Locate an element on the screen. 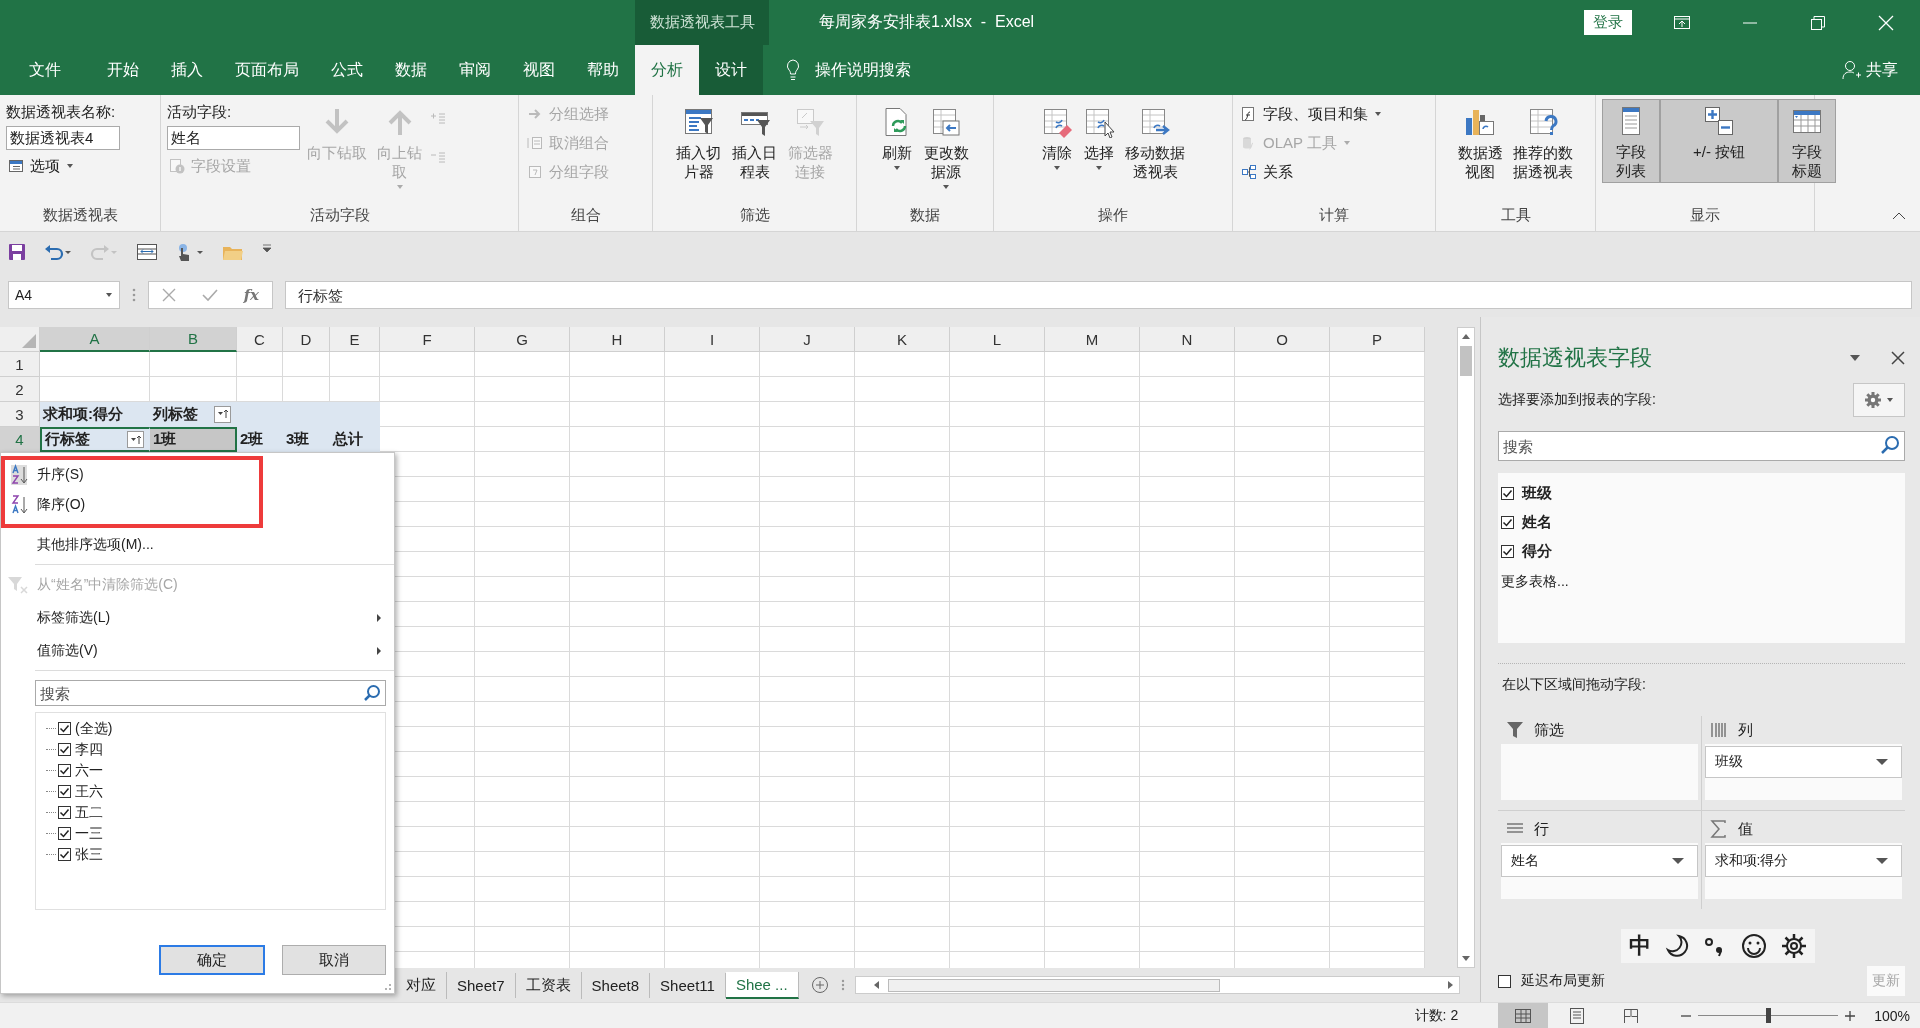  column-header: H is located at coordinates (617, 339).